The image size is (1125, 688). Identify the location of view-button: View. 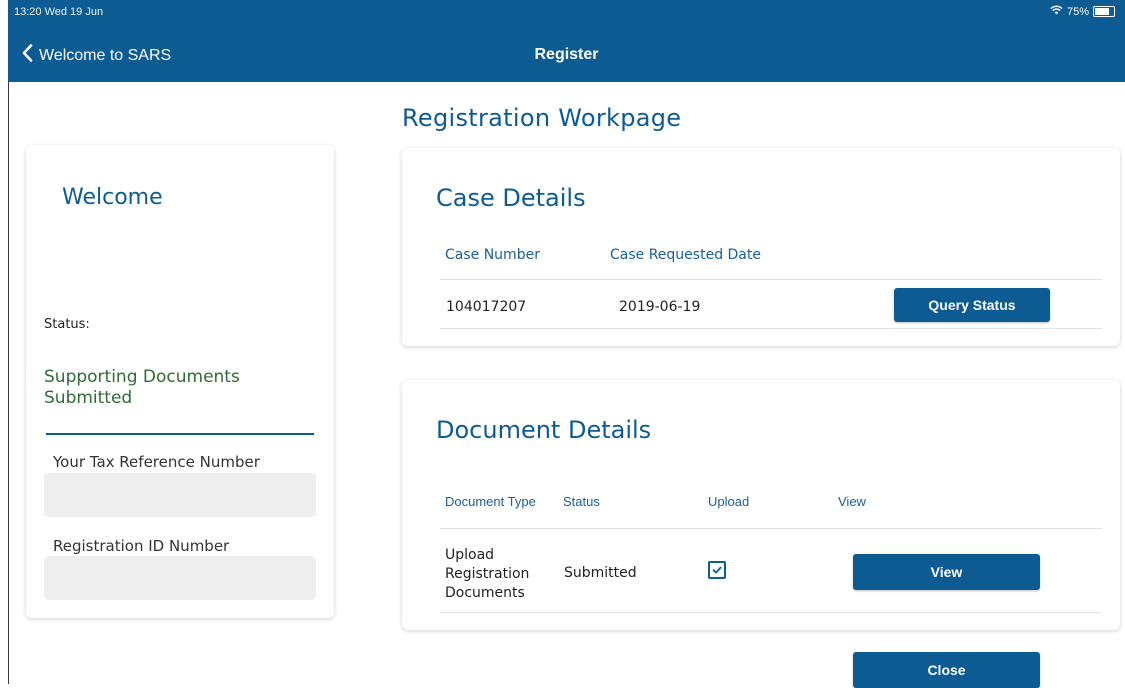
(946, 572).